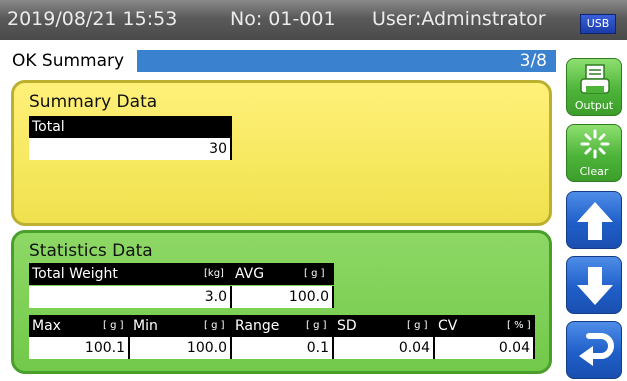  Describe the element at coordinates (598, 24) in the screenshot. I see `usb-indicator: USB` at that location.